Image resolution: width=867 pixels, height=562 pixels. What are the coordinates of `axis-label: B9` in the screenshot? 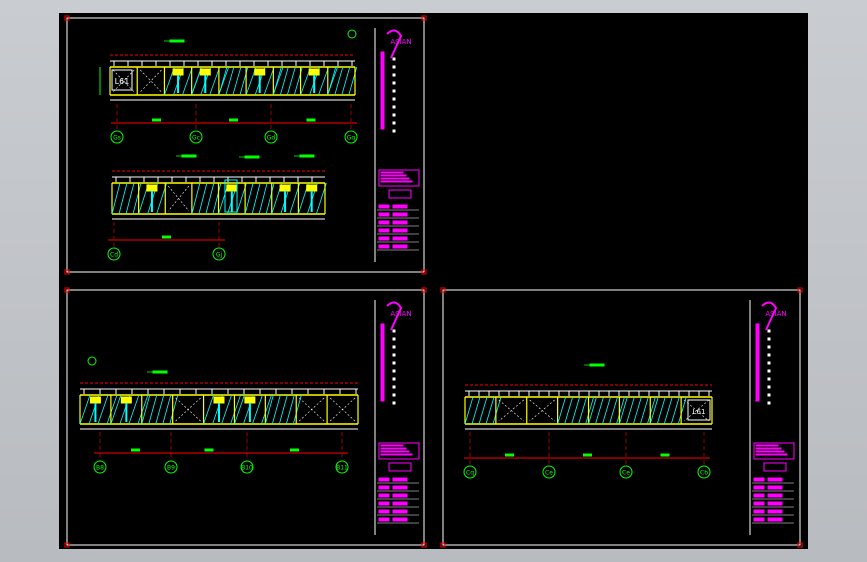 It's located at (171, 468).